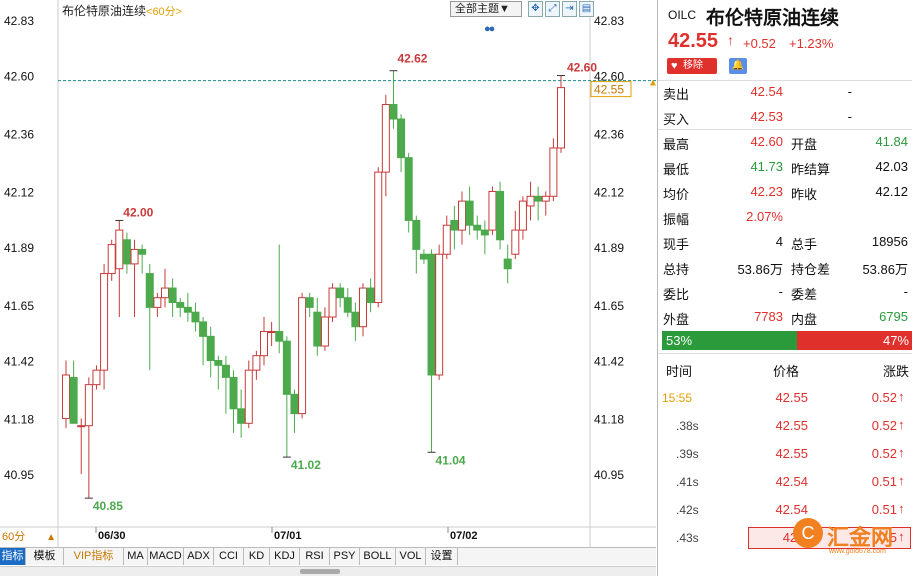 The width and height of the screenshot is (912, 576). Describe the element at coordinates (138, 212) in the screenshot. I see `mid-high-label: 42.00` at that location.